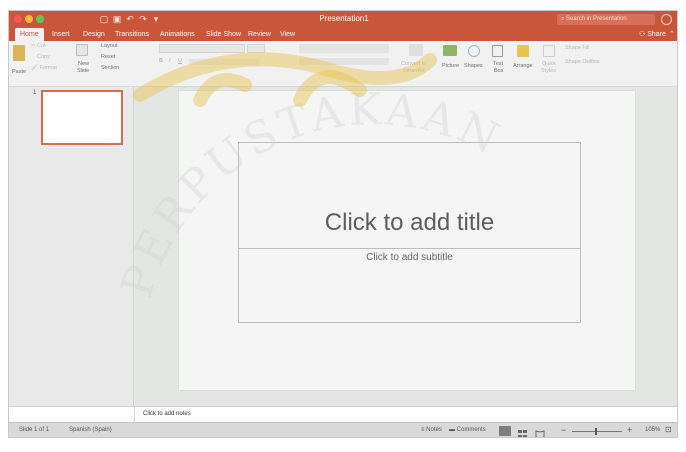 The width and height of the screenshot is (686, 452). Describe the element at coordinates (161, 61) in the screenshot. I see `bold-button: B` at that location.